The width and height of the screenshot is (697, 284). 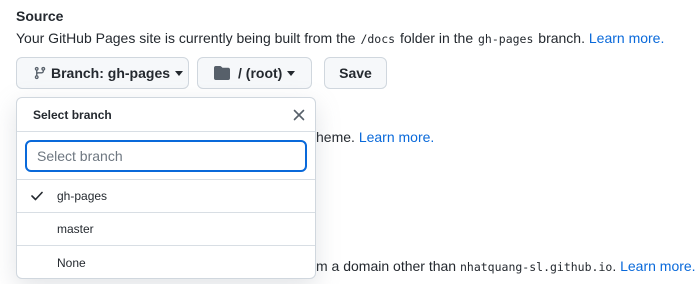 What do you see at coordinates (71, 262) in the screenshot?
I see `branch-item-label: None` at bounding box center [71, 262].